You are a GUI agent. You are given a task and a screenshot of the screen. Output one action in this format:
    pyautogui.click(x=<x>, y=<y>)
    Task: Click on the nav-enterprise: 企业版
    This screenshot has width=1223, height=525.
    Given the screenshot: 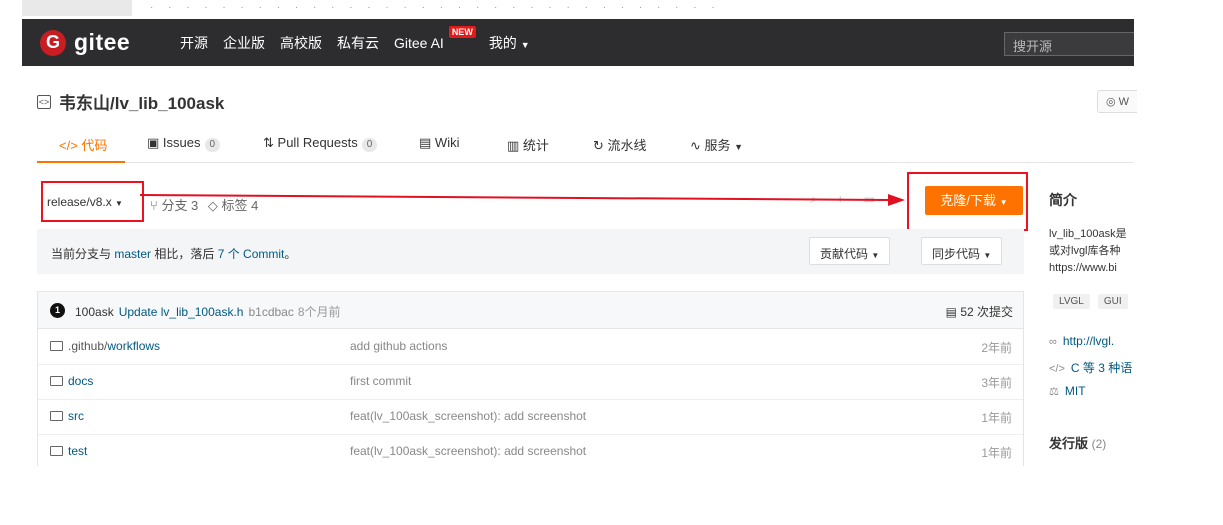 What is the action you would take?
    pyautogui.click(x=244, y=43)
    